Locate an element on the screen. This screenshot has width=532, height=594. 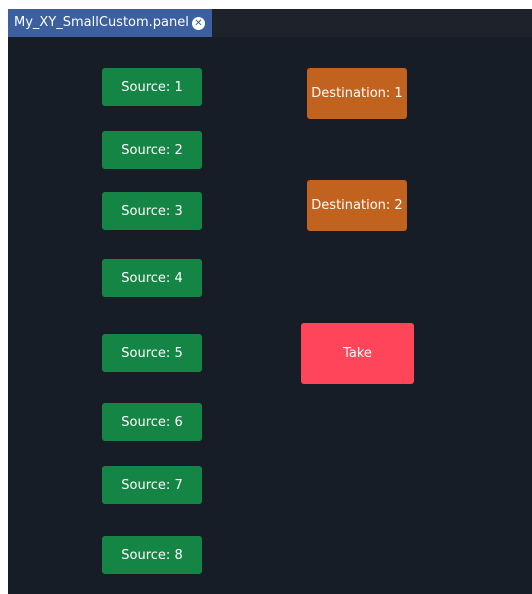
destination-label: Destination: 1 is located at coordinates (357, 93).